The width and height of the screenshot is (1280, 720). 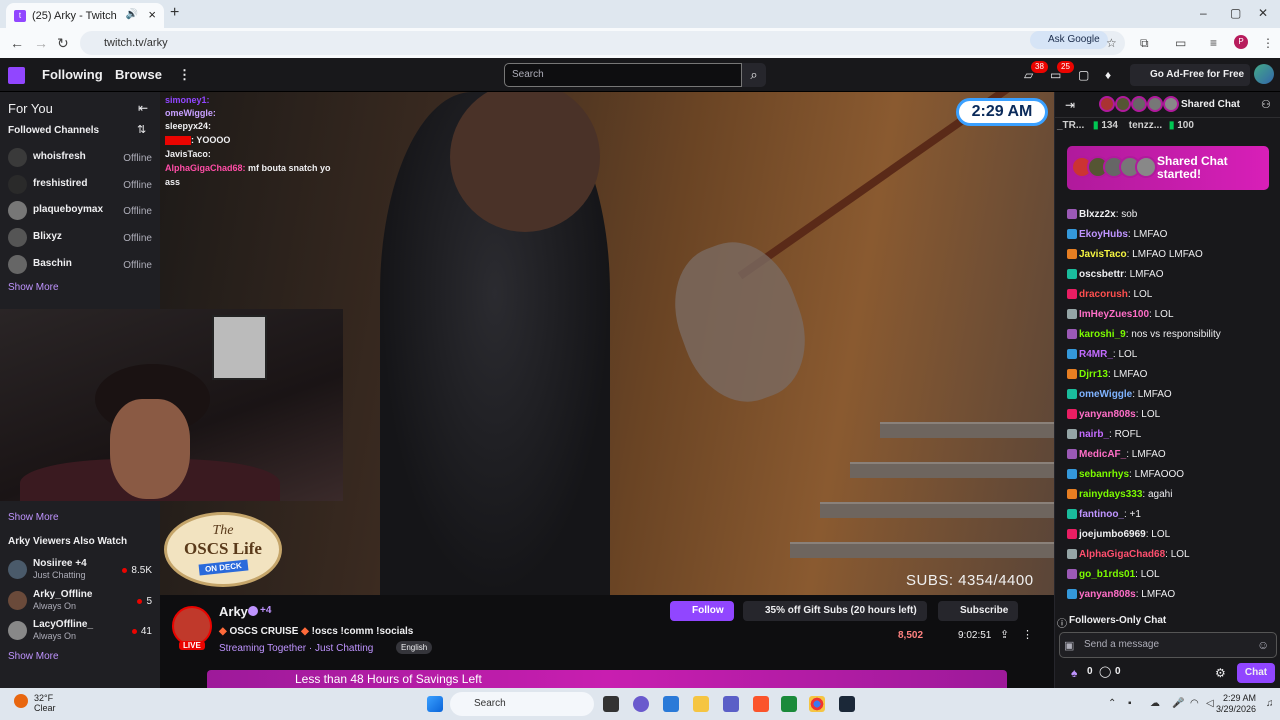 What do you see at coordinates (1180, 43) in the screenshot?
I see `cast-icon: ▭` at bounding box center [1180, 43].